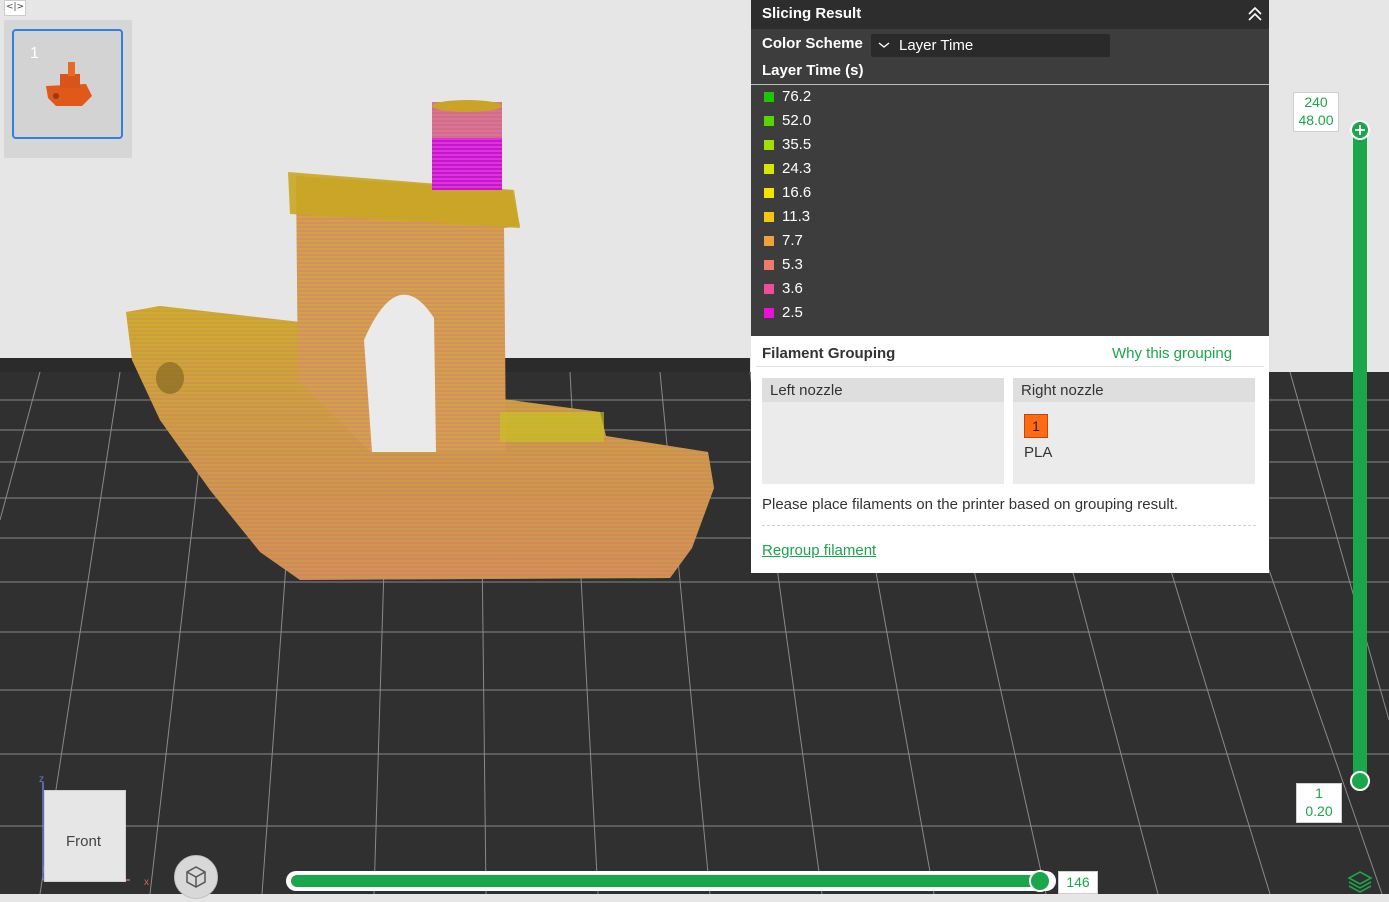  What do you see at coordinates (1360, 130) in the screenshot?
I see `plus-icon` at bounding box center [1360, 130].